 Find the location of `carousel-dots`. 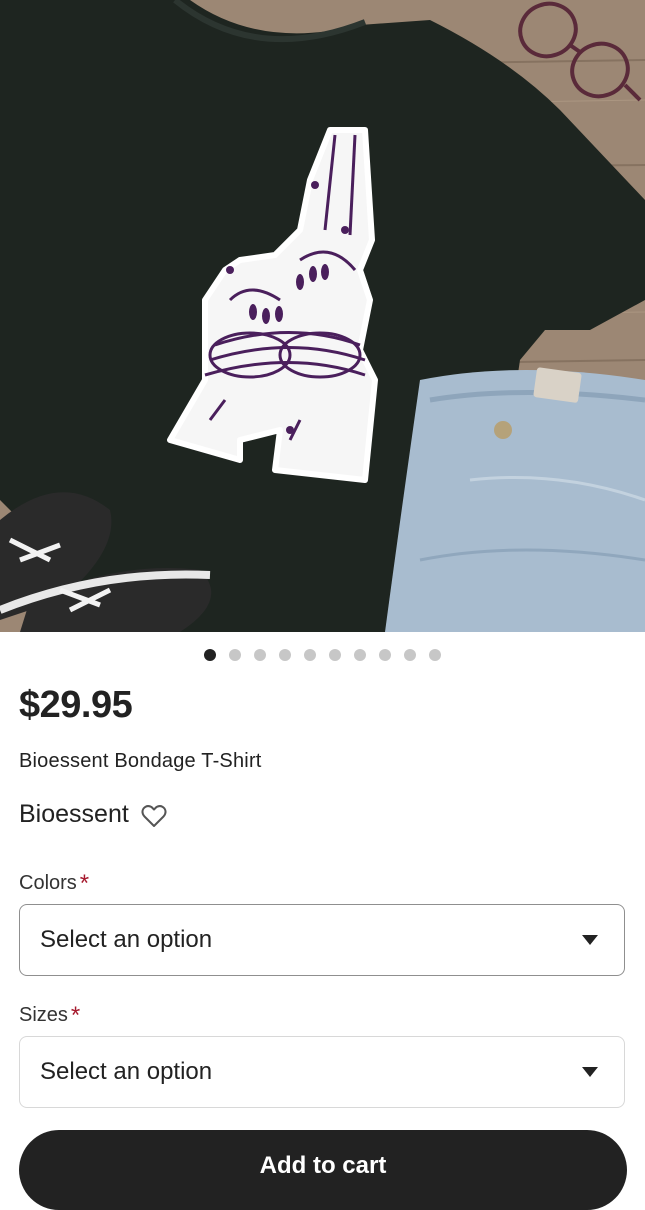

carousel-dots is located at coordinates (322, 655).